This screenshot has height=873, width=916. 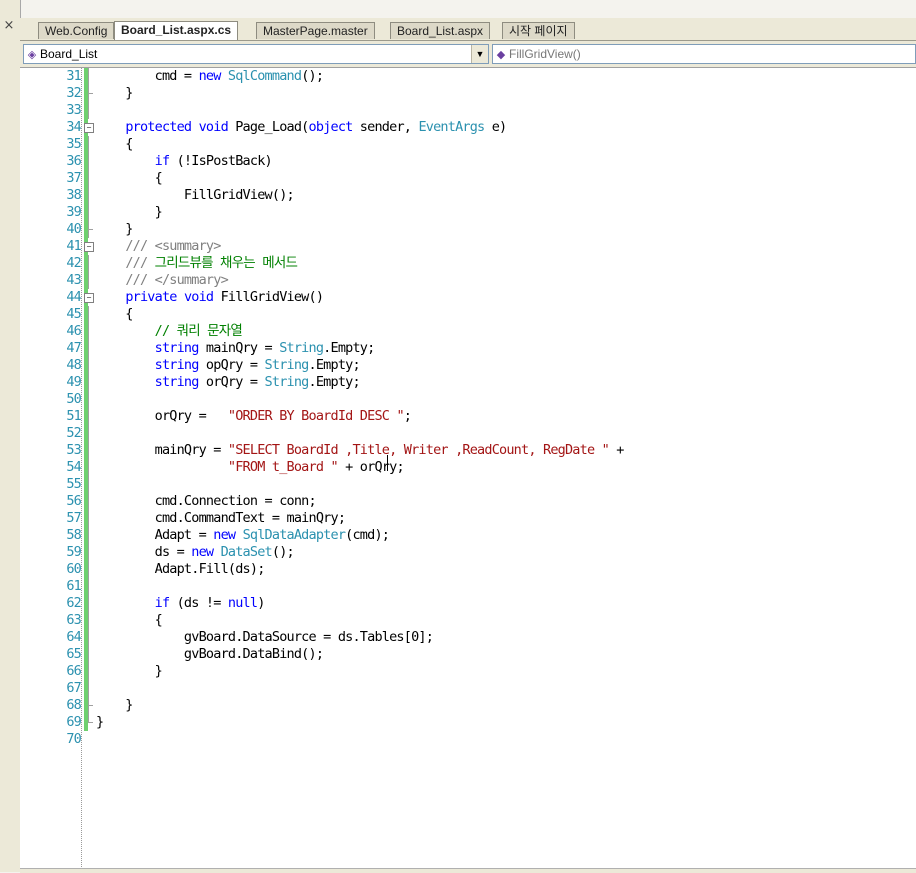 What do you see at coordinates (76, 30) in the screenshot?
I see `tab-web-config: Web.Config` at bounding box center [76, 30].